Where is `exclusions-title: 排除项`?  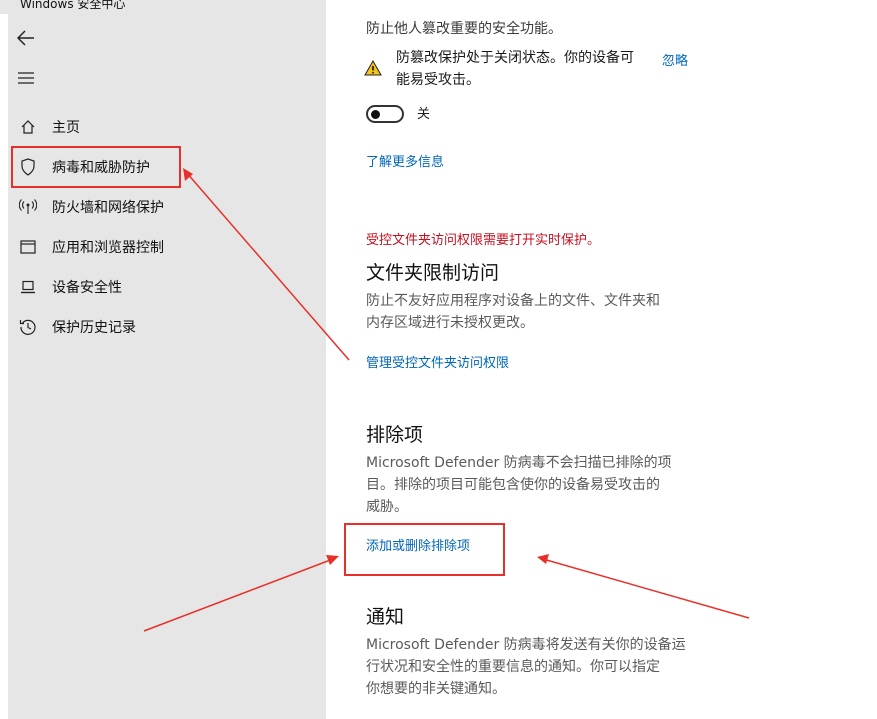
exclusions-title: 排除项 is located at coordinates (395, 435).